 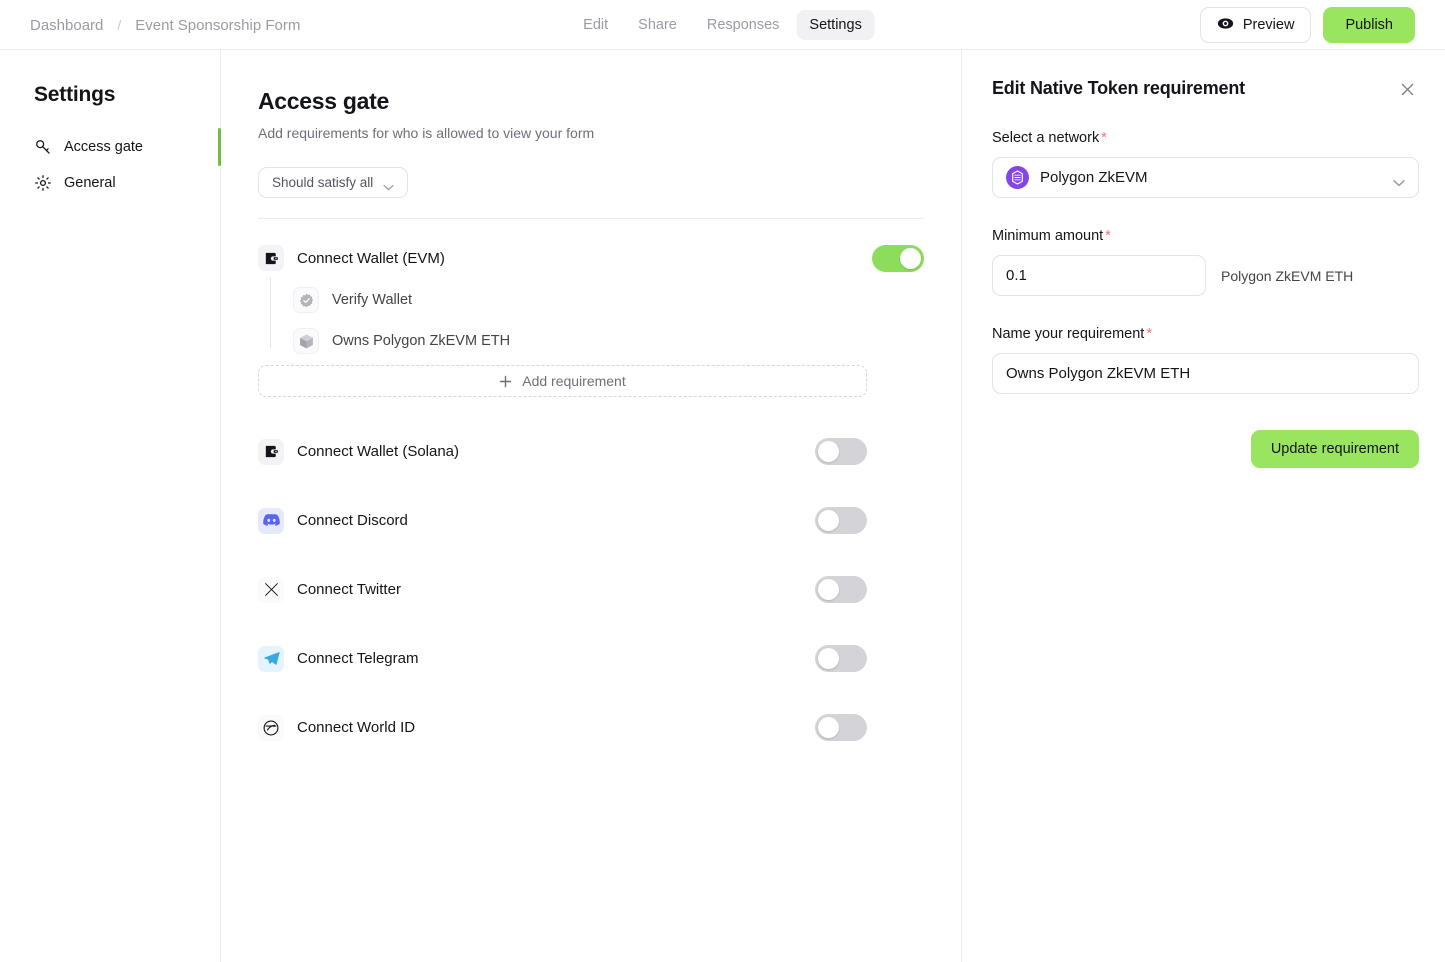 I want to click on tab-share: Share, so click(x=657, y=25).